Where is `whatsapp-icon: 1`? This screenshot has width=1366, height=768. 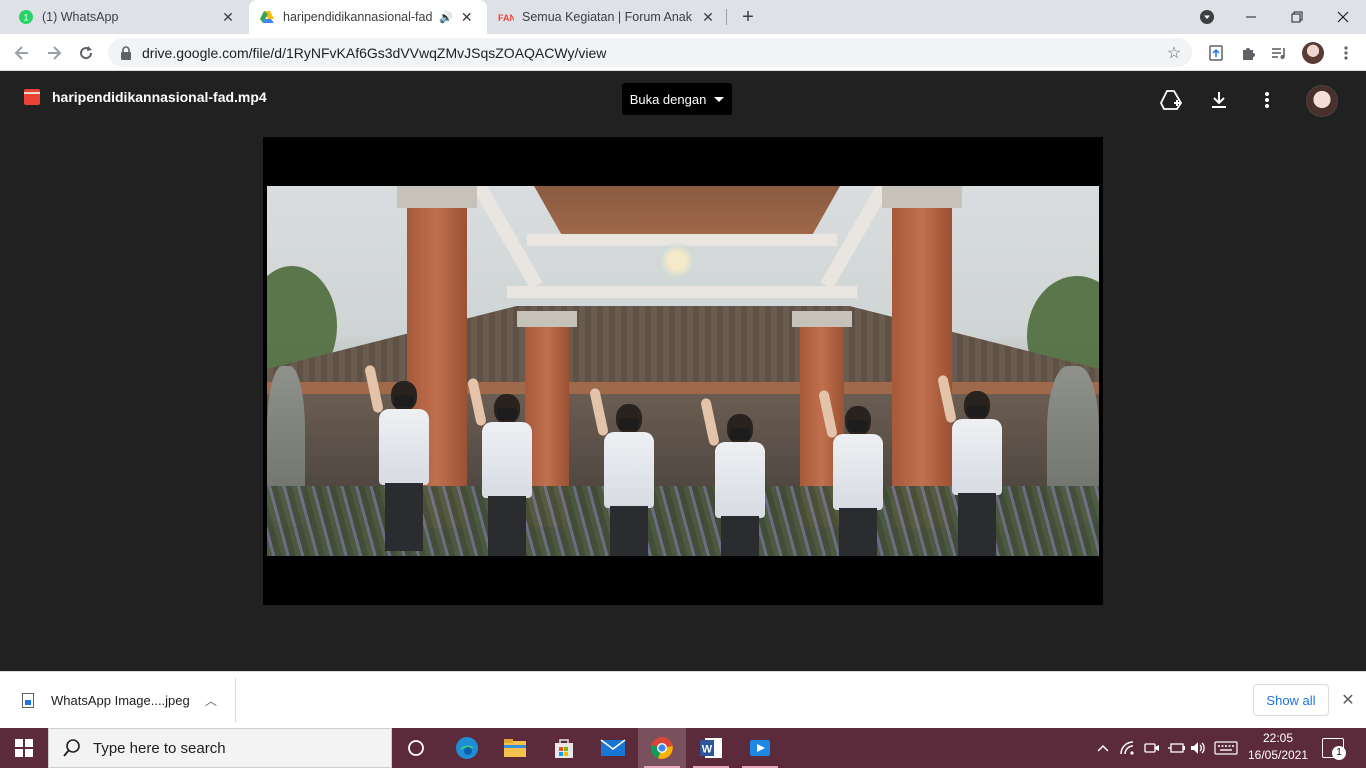 whatsapp-icon: 1 is located at coordinates (26, 17).